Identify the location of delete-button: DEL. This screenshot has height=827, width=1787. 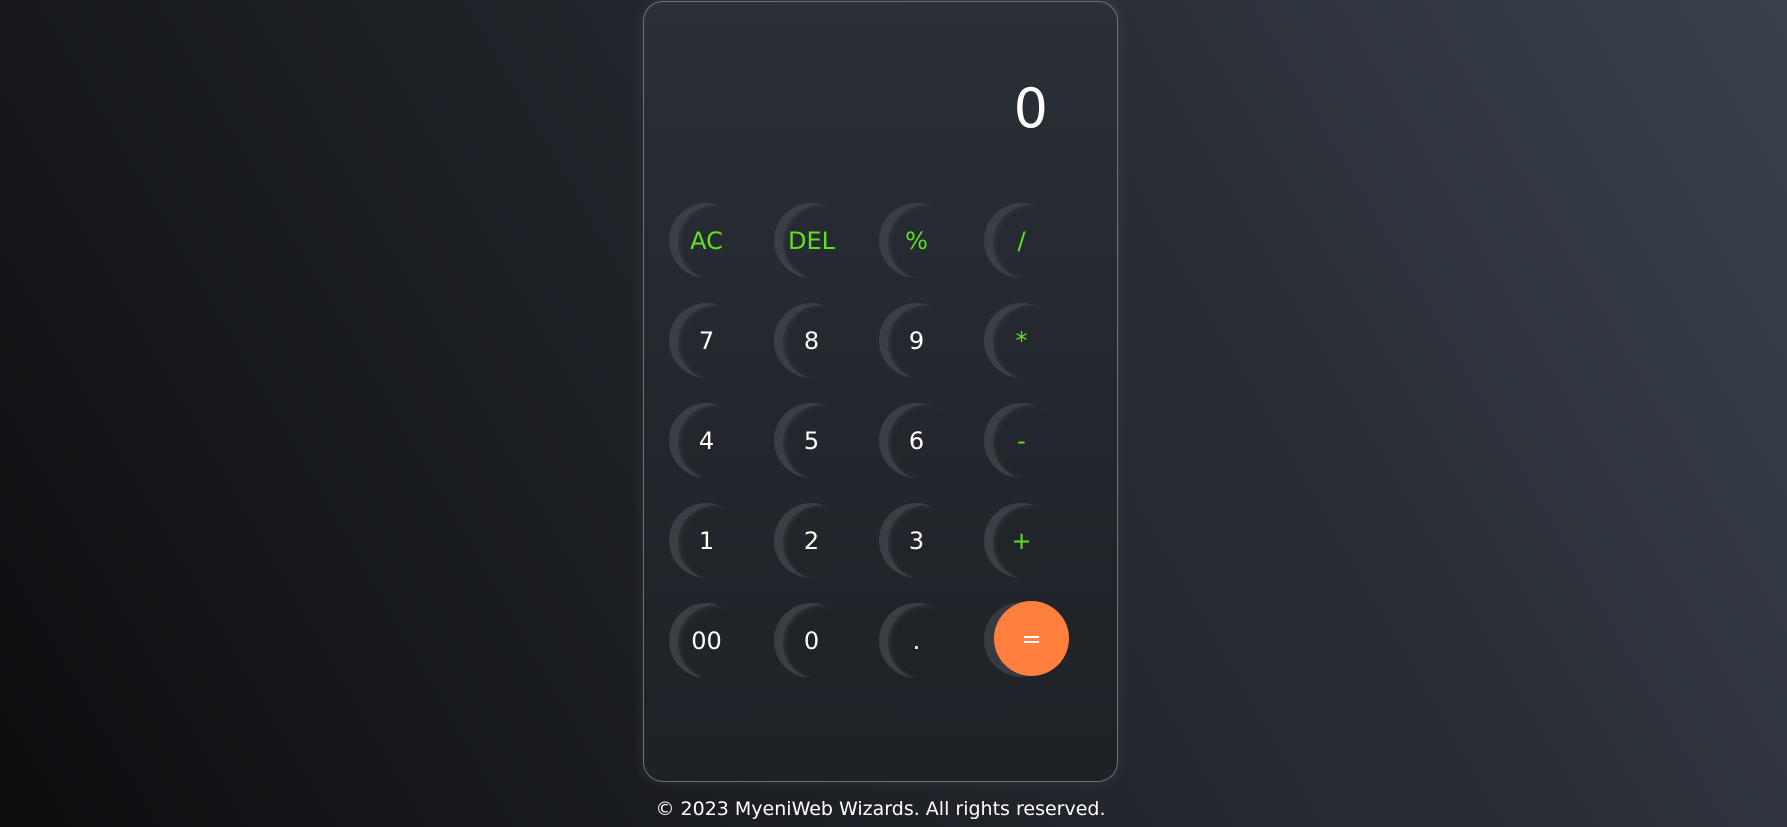
(811, 240).